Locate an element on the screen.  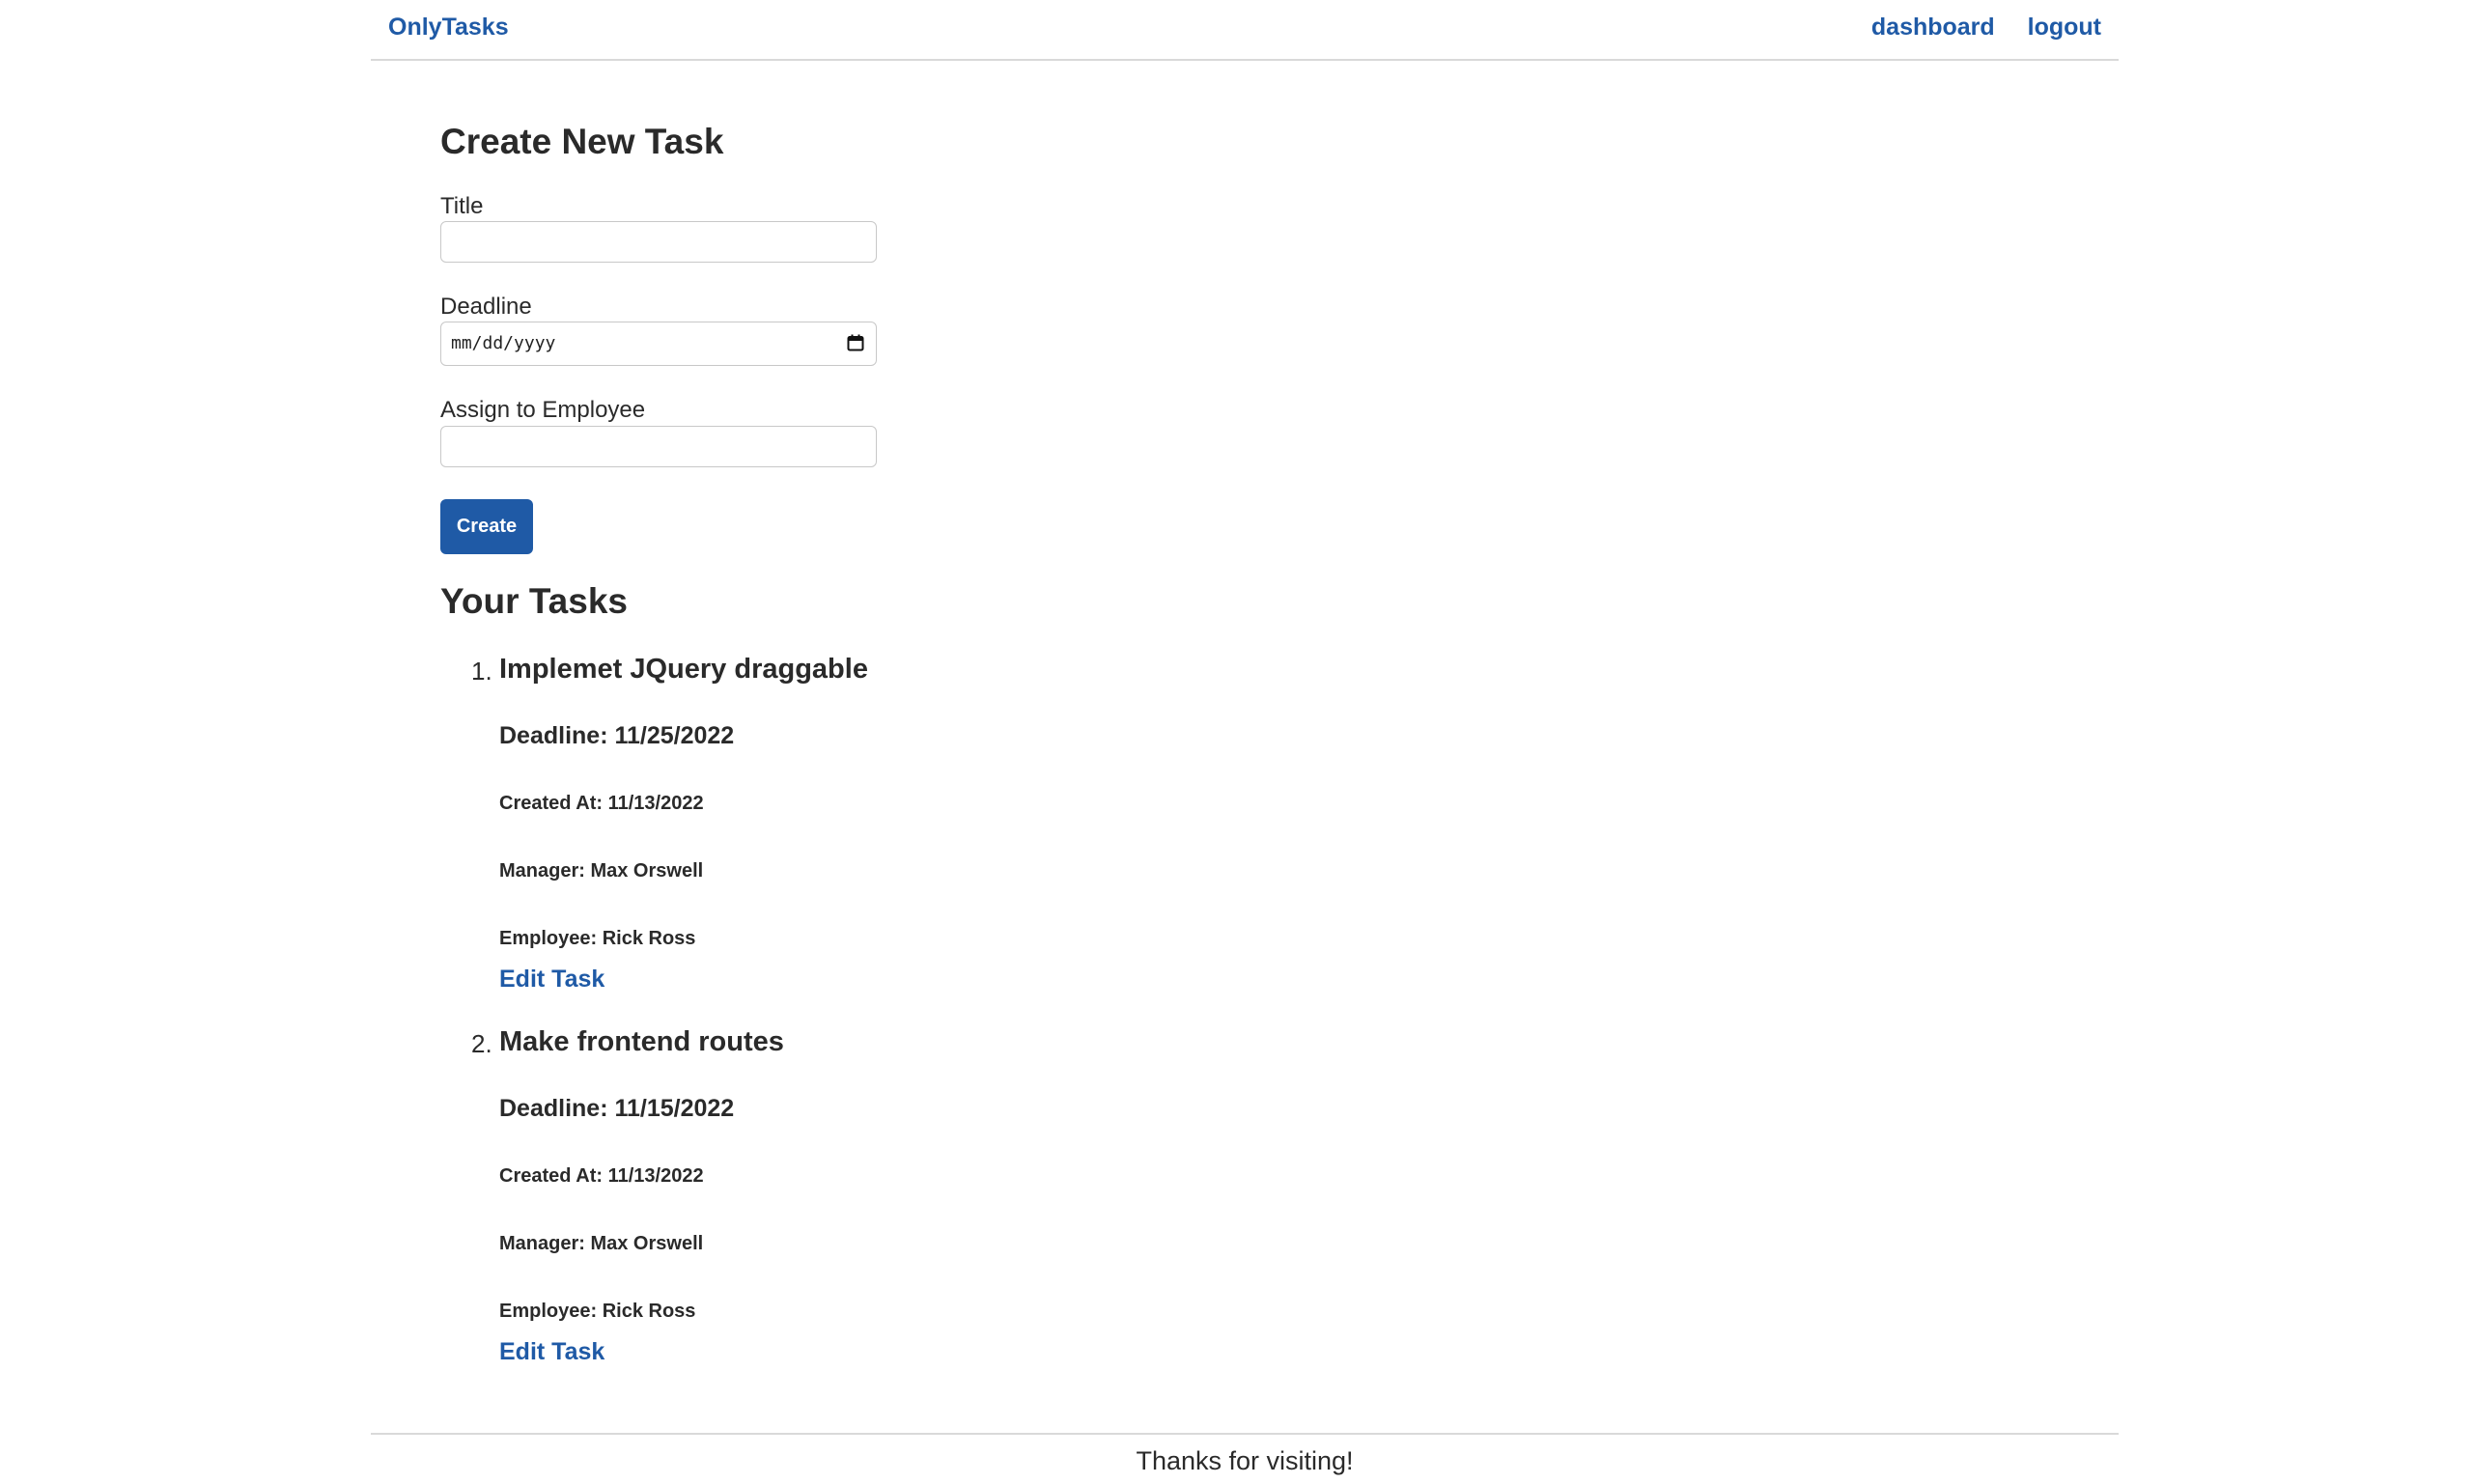
calendar-icon is located at coordinates (855, 343).